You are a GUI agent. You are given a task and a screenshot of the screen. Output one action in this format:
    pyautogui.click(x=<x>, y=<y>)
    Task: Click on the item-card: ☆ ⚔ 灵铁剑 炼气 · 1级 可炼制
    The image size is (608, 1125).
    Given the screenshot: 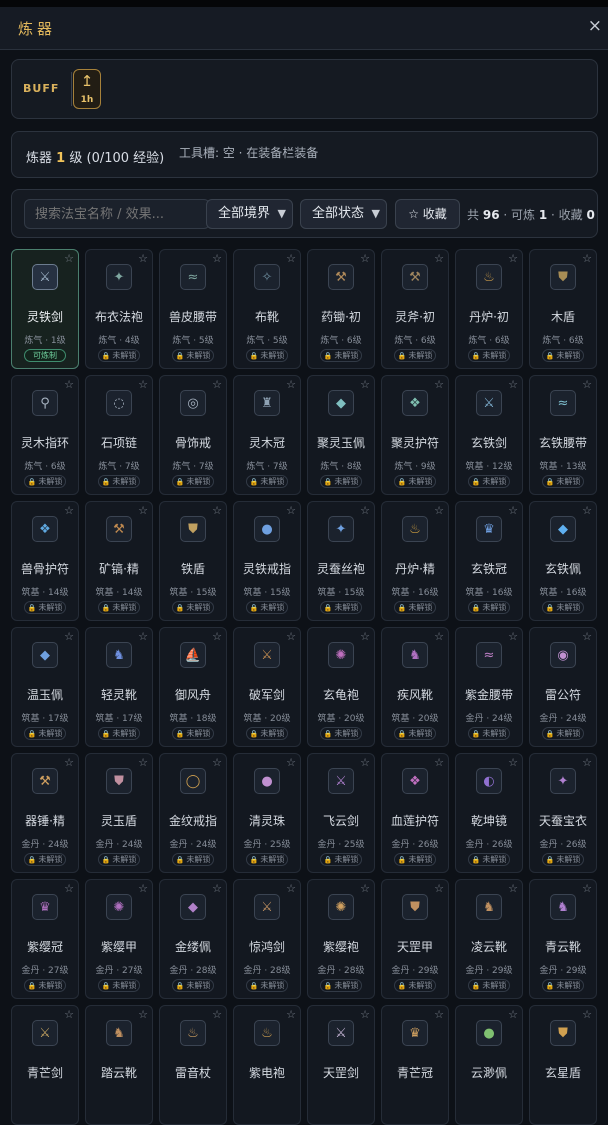 What is the action you would take?
    pyautogui.click(x=45, y=309)
    